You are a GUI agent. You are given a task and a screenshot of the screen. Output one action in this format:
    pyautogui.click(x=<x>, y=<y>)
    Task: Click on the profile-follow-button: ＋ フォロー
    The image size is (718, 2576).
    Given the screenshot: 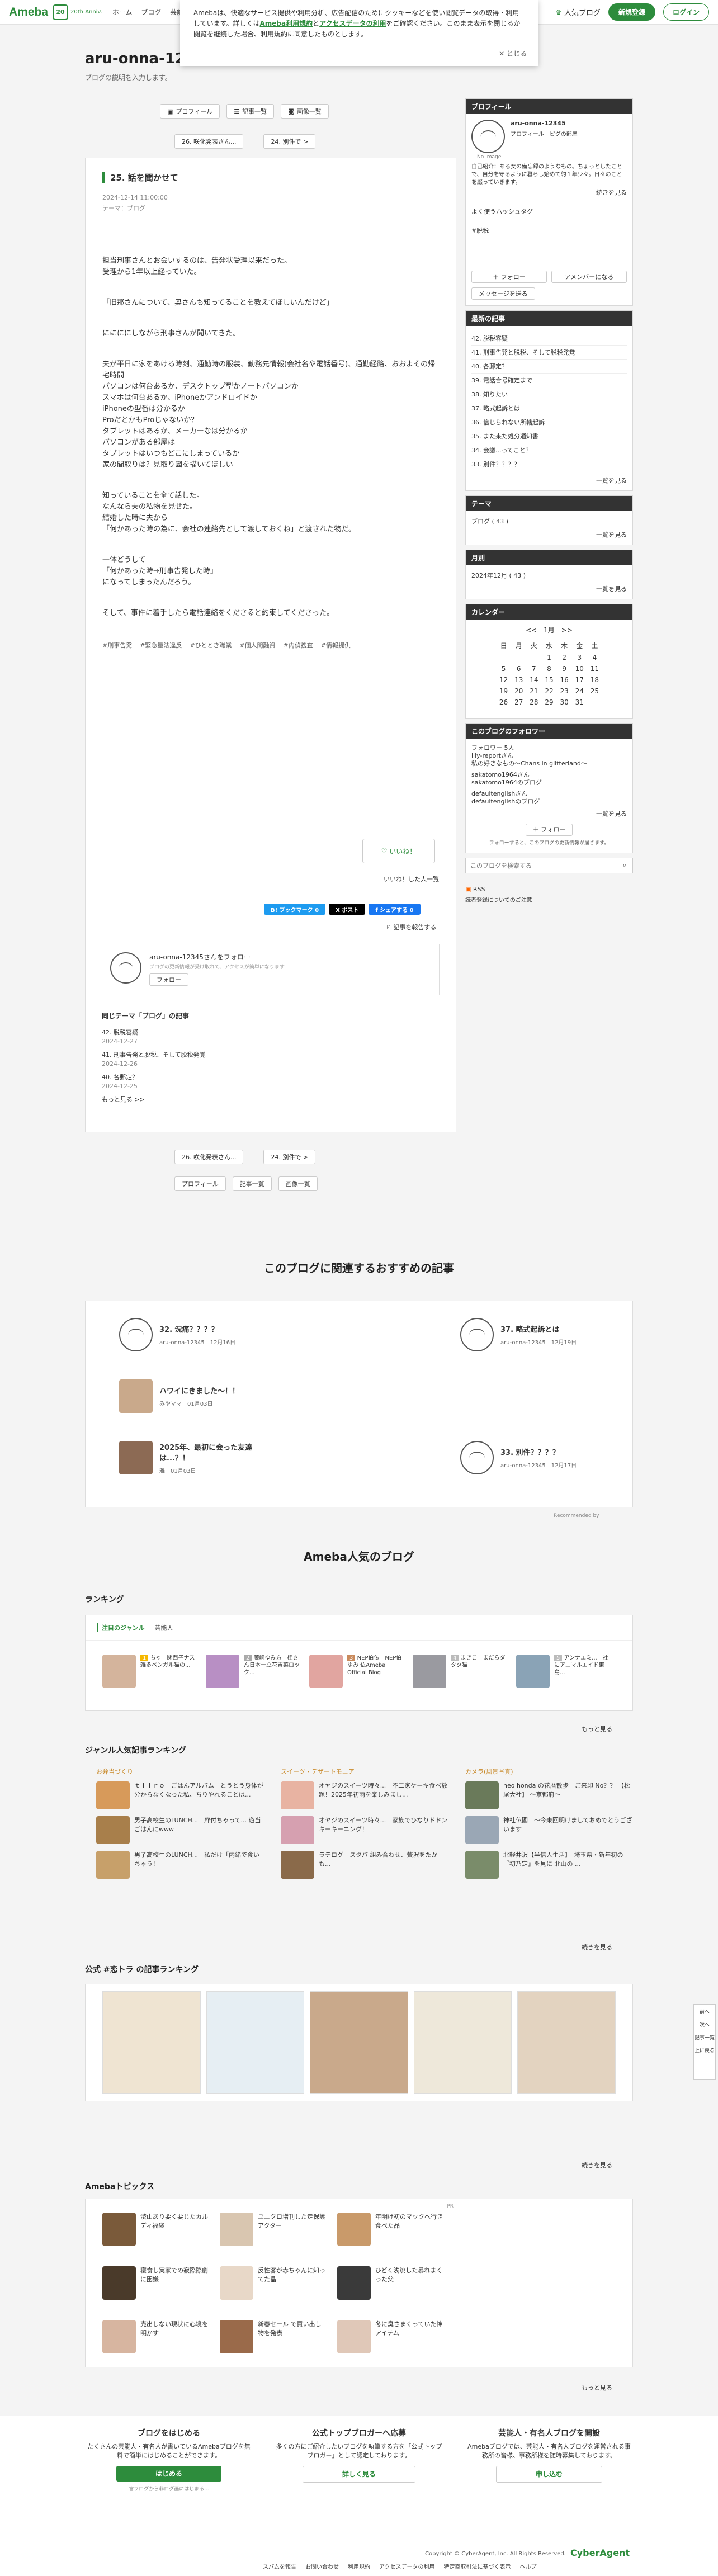 What is the action you would take?
    pyautogui.click(x=509, y=277)
    